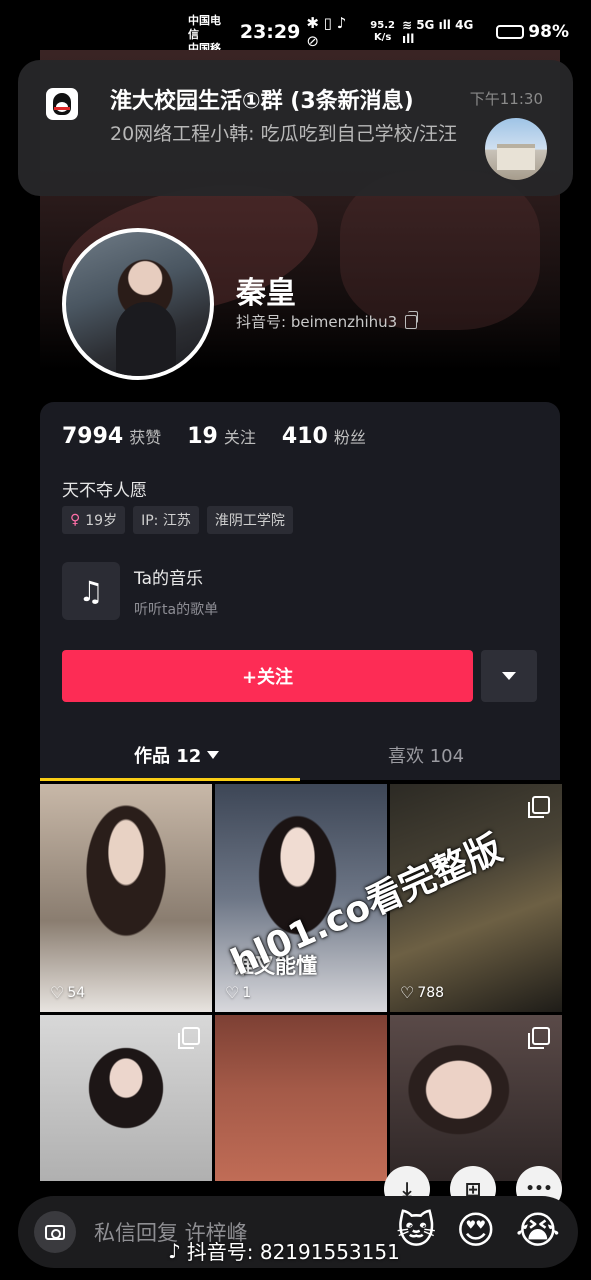  I want to click on carrier-1: 中国电信, so click(204, 27).